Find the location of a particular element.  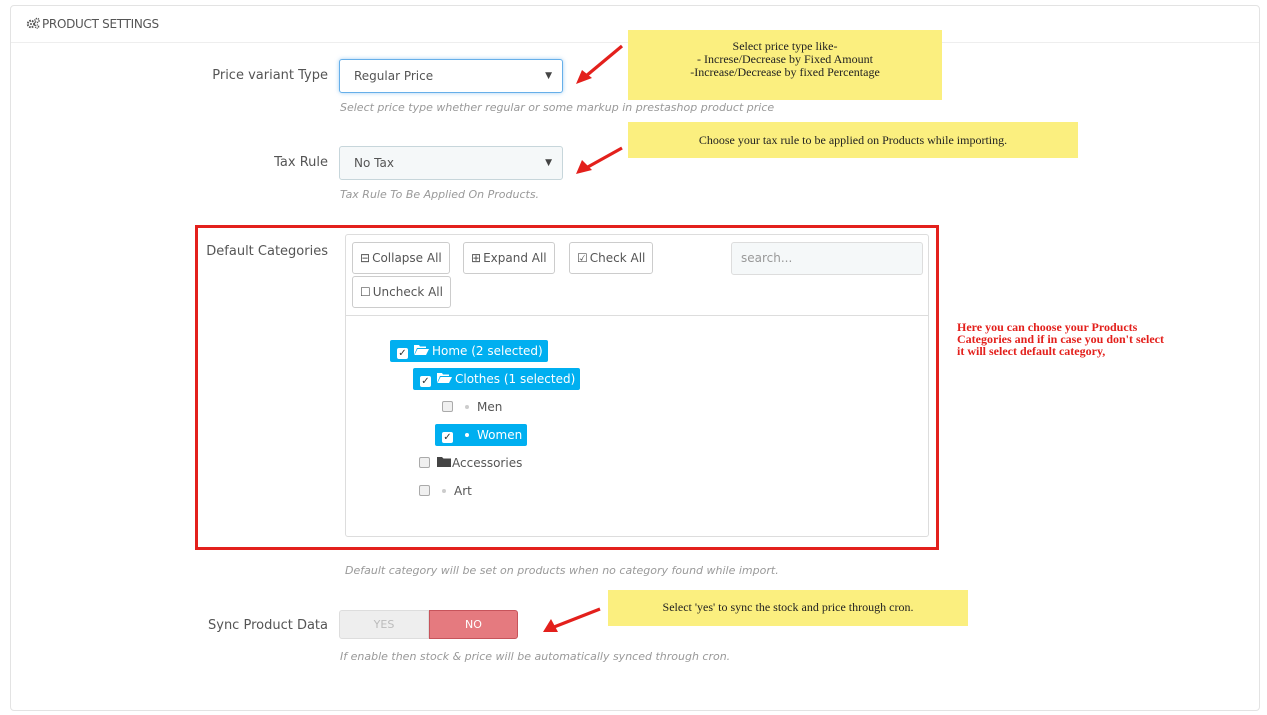

tree-node-accessories: Accessories is located at coordinates (470, 463).